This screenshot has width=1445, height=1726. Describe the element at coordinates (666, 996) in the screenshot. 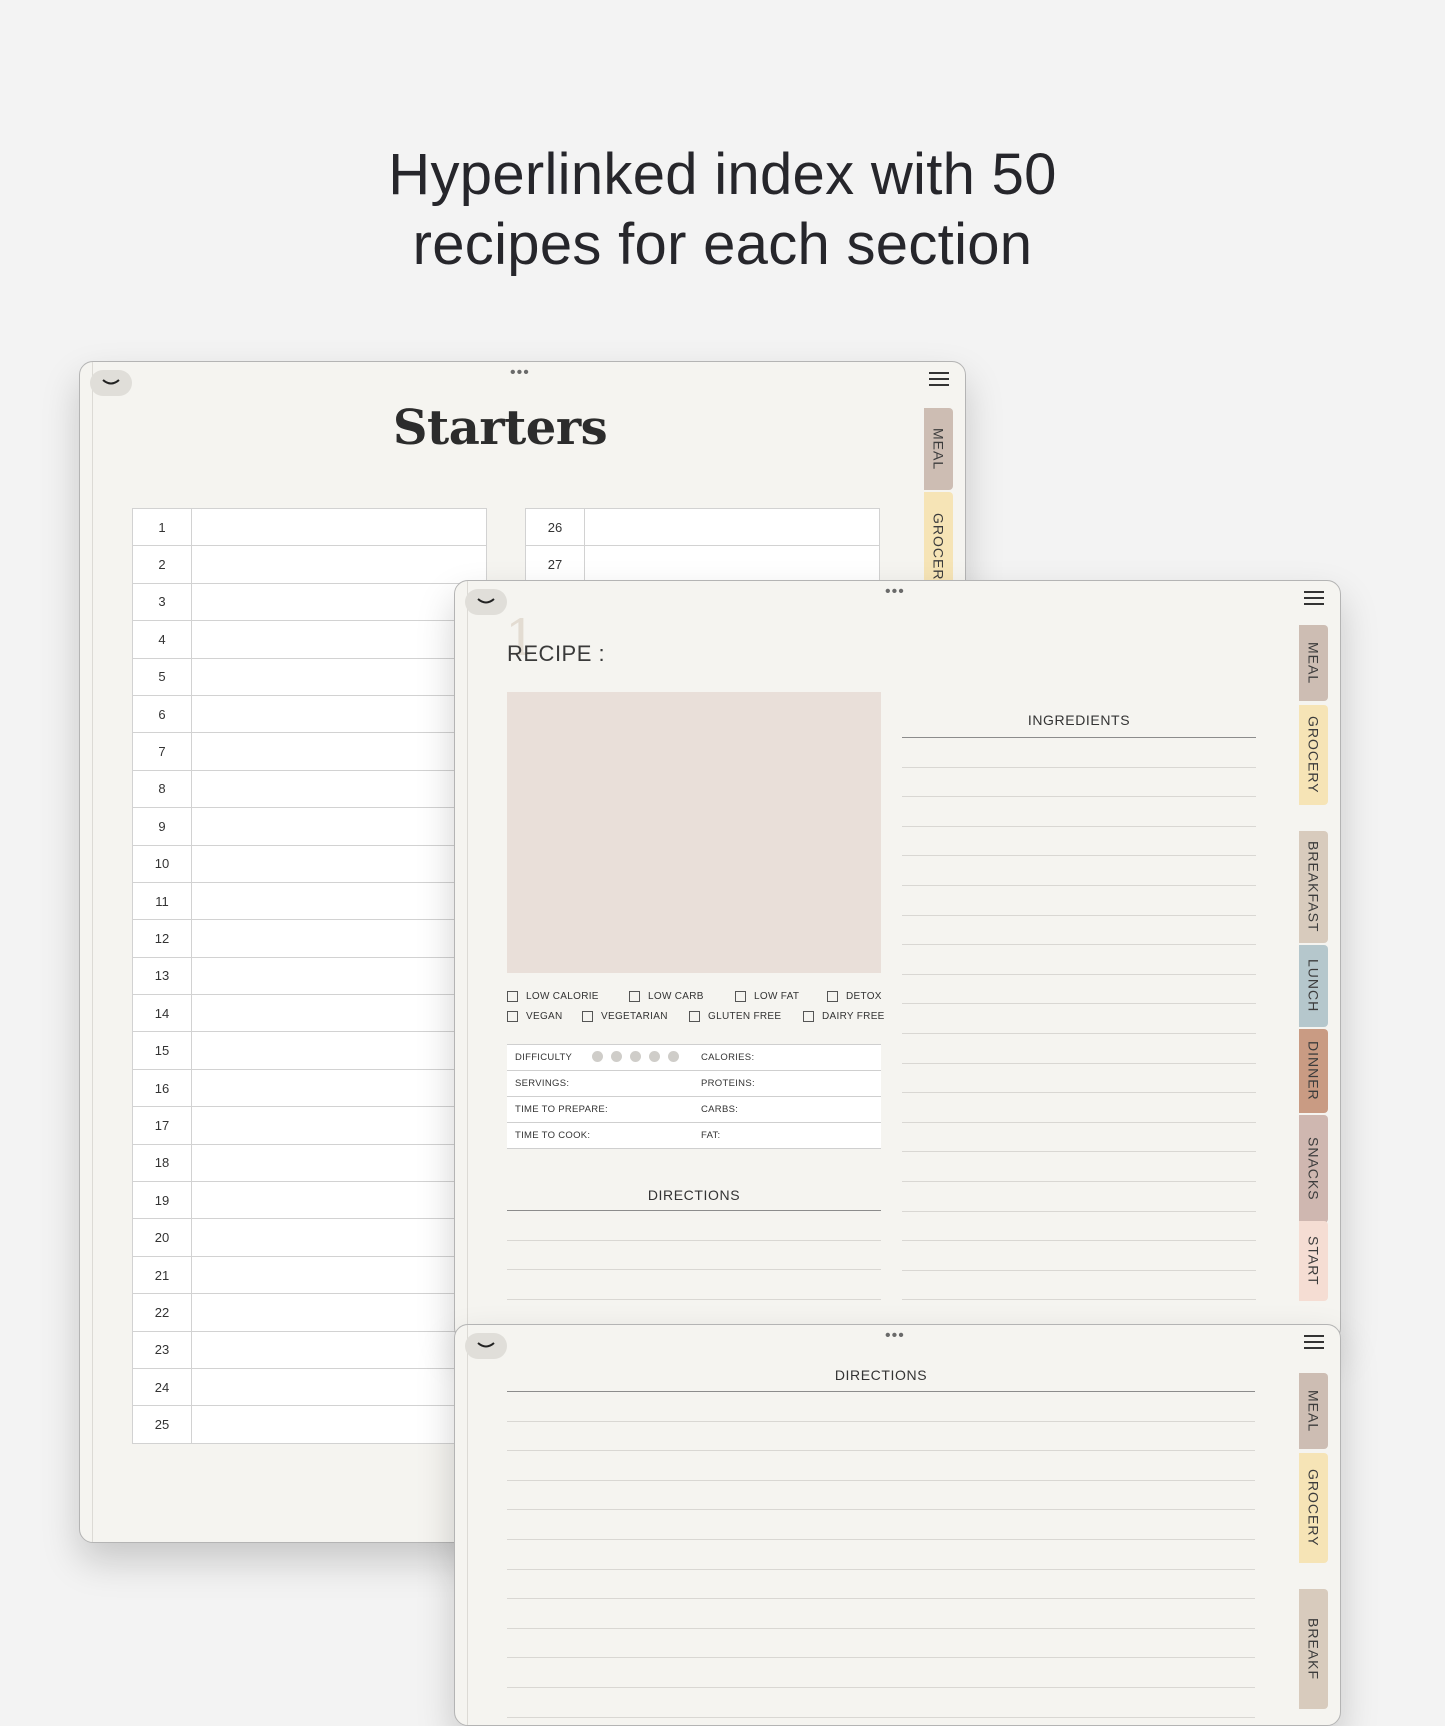

I see `diet-checkbox: LOW CARB` at that location.